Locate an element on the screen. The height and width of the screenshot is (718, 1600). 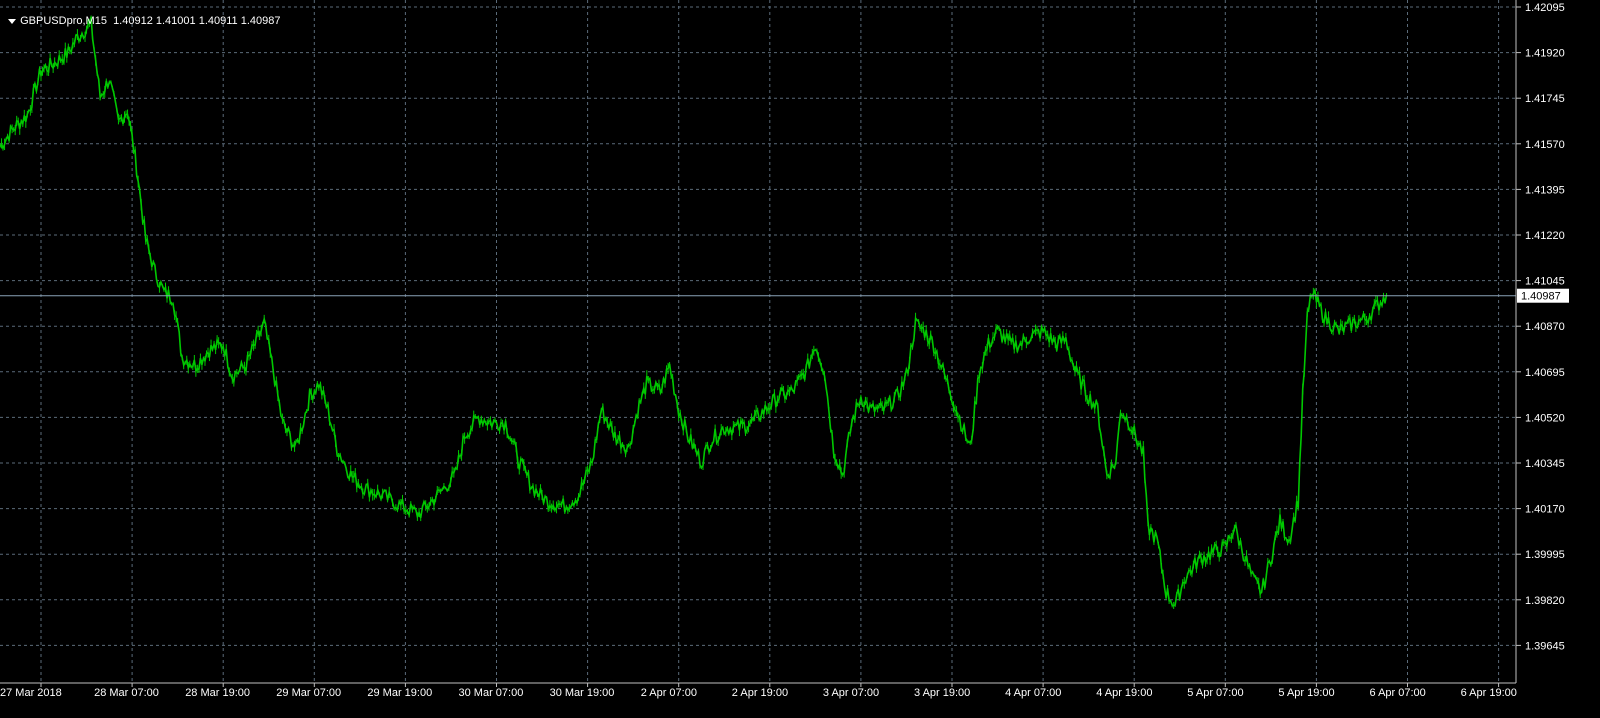
current-price-label: 1.40987 is located at coordinates (1543, 295).